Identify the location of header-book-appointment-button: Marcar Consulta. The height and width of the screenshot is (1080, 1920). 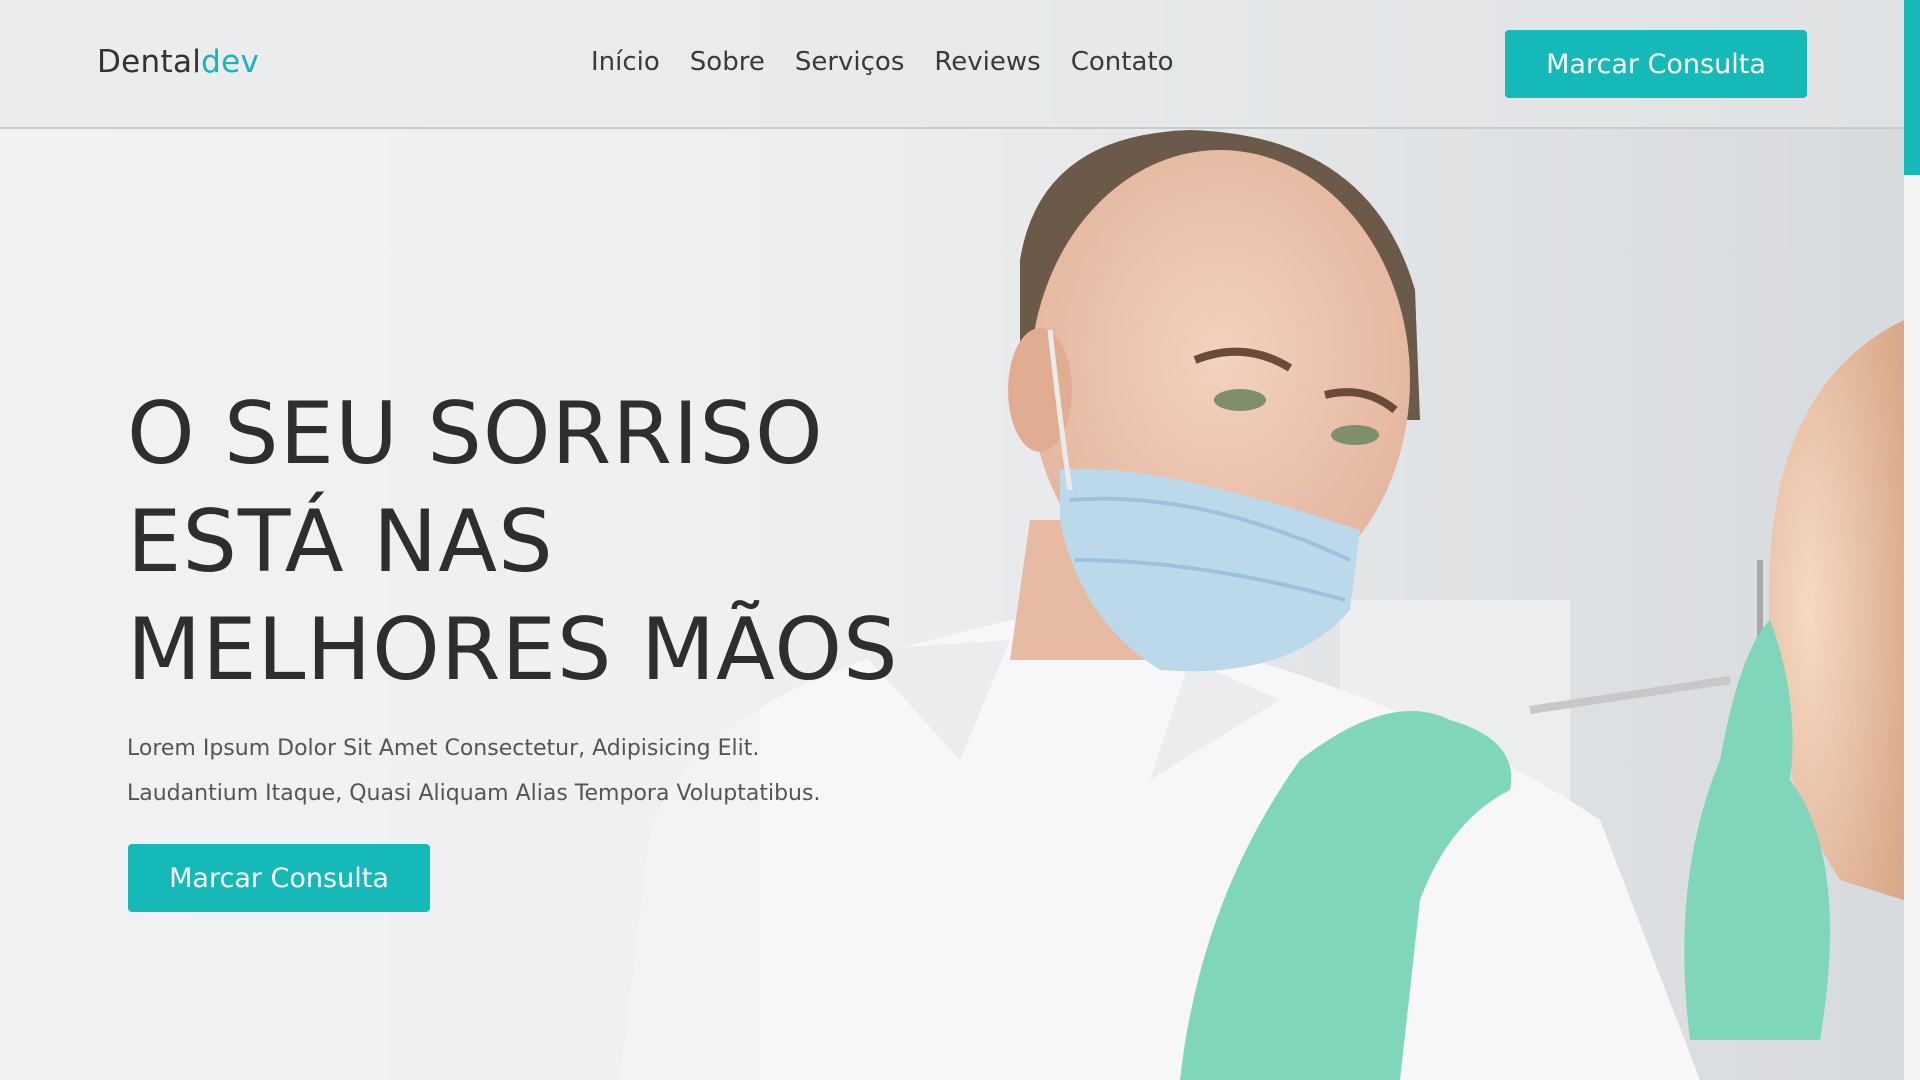
(1656, 64).